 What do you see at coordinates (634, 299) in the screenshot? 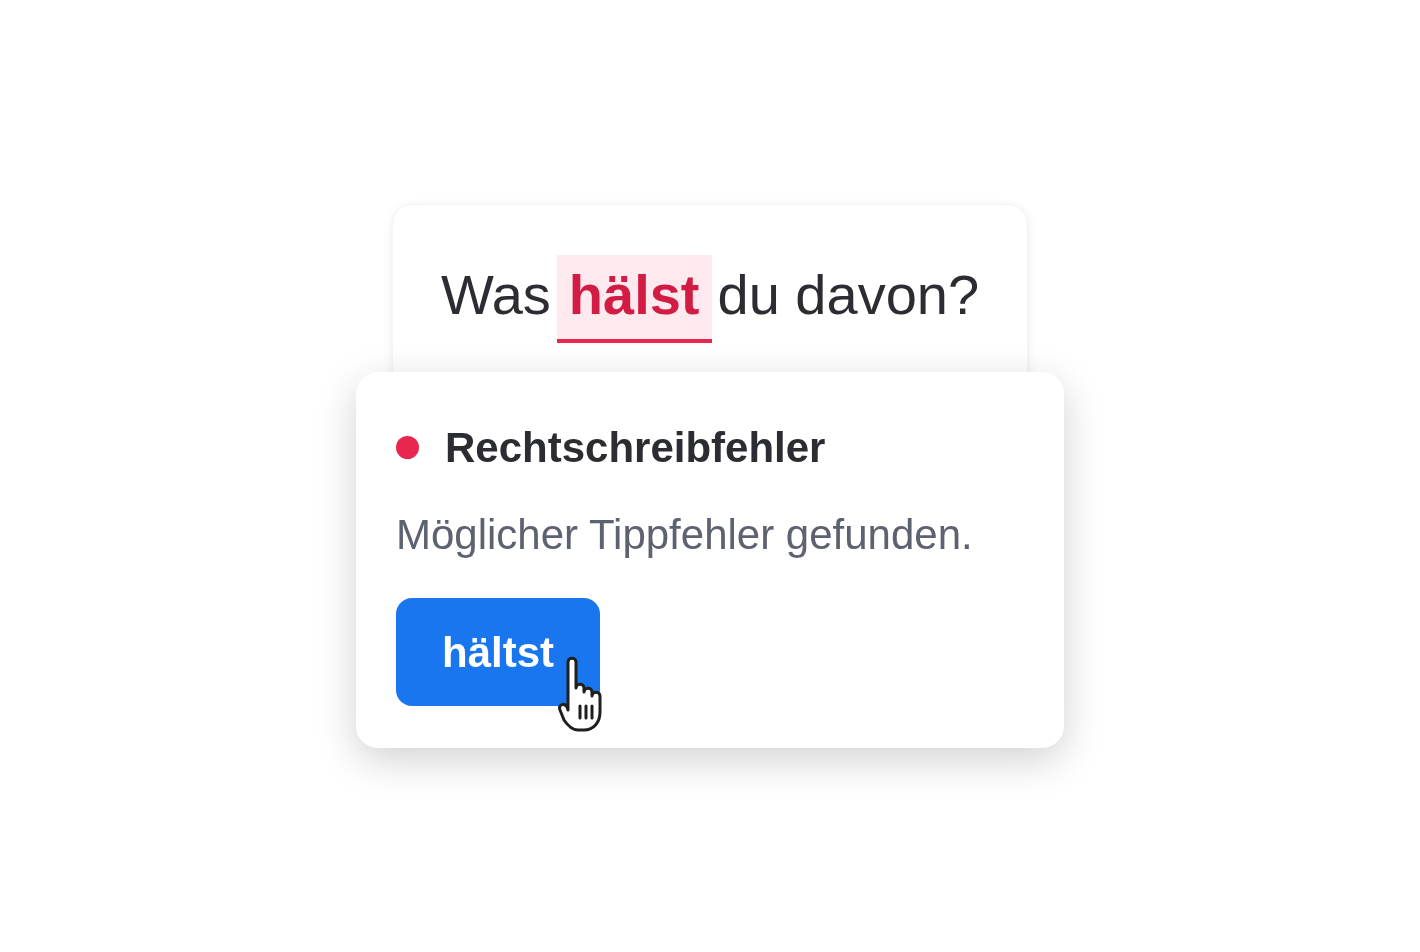
I see `flagged-word: hälst` at bounding box center [634, 299].